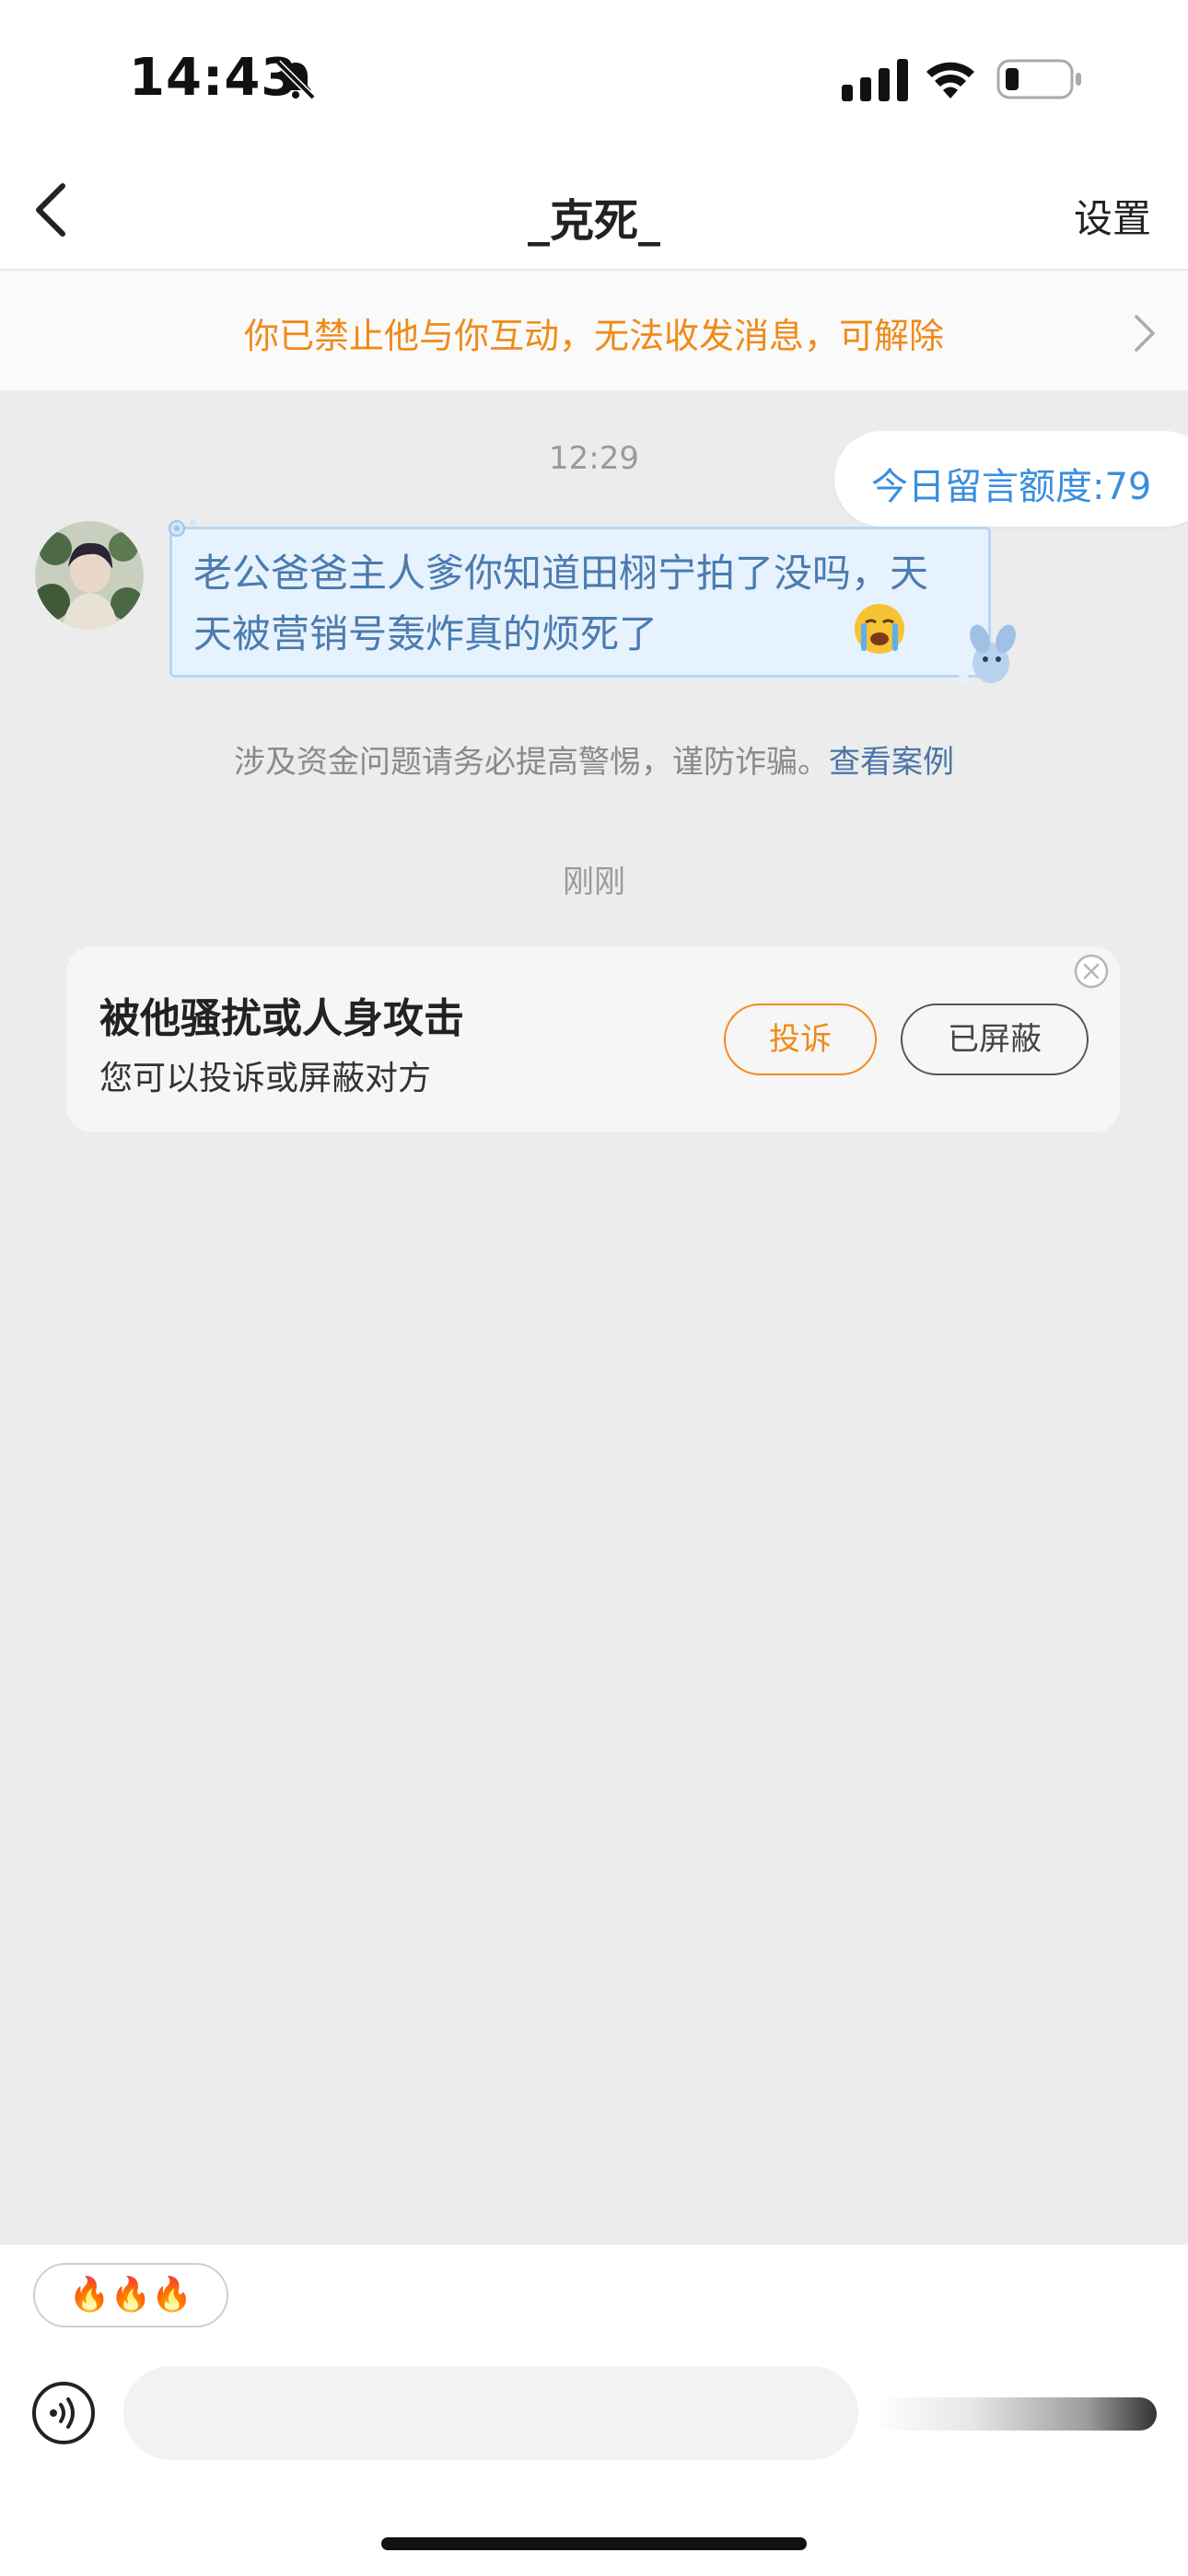  I want to click on fraud-warning: 涉及资金问题请务必提高警惕，谨防诈骗。查看案例, so click(594, 759).